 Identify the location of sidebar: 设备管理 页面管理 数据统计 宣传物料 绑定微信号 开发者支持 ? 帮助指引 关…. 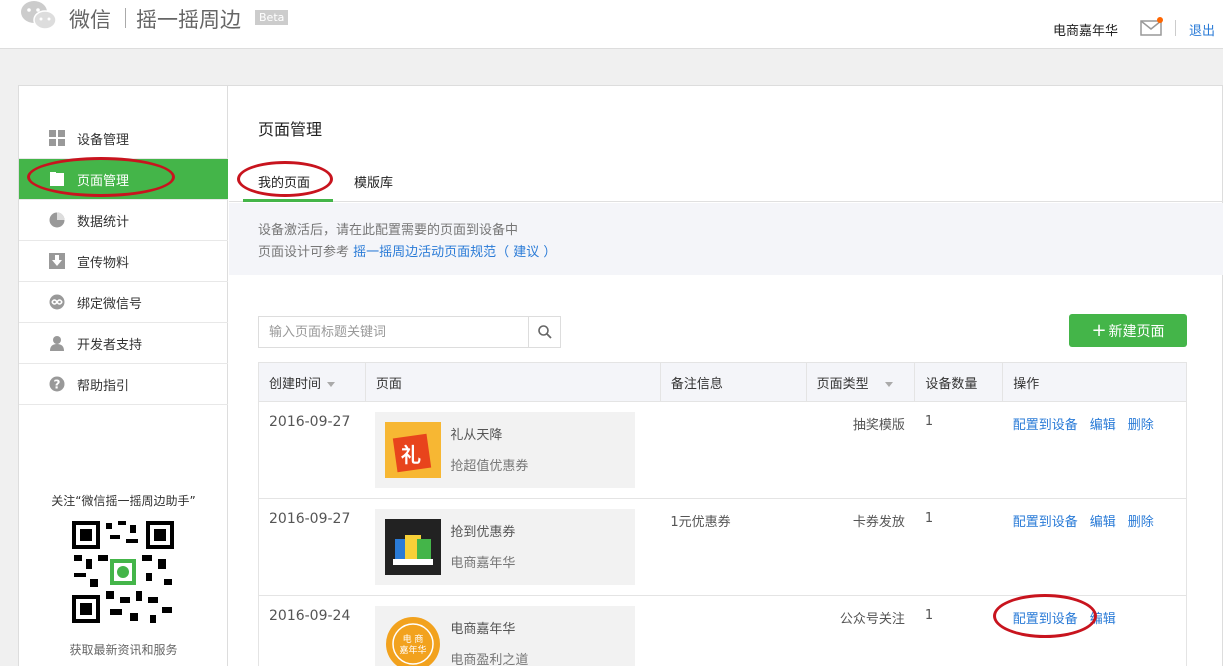
(123, 376).